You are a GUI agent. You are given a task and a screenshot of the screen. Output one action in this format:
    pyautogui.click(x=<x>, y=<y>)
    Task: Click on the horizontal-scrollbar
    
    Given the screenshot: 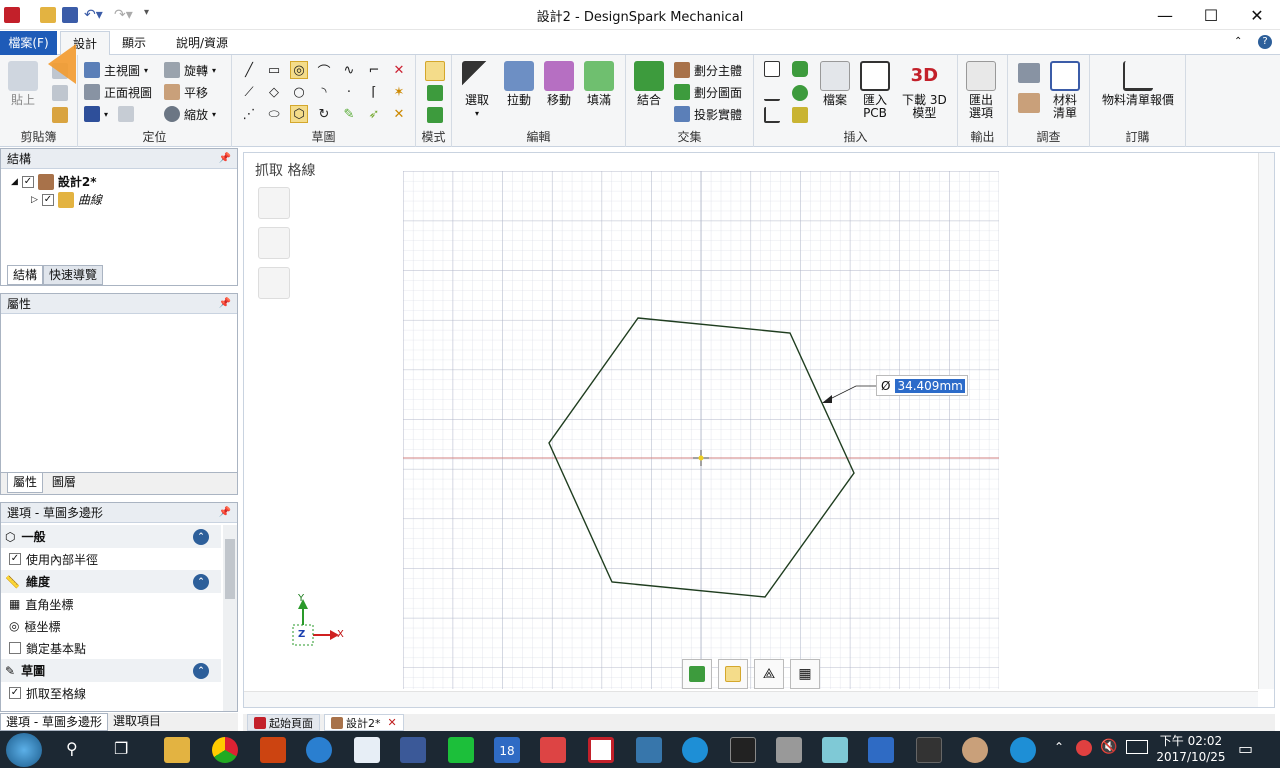 What is the action you would take?
    pyautogui.click(x=751, y=699)
    